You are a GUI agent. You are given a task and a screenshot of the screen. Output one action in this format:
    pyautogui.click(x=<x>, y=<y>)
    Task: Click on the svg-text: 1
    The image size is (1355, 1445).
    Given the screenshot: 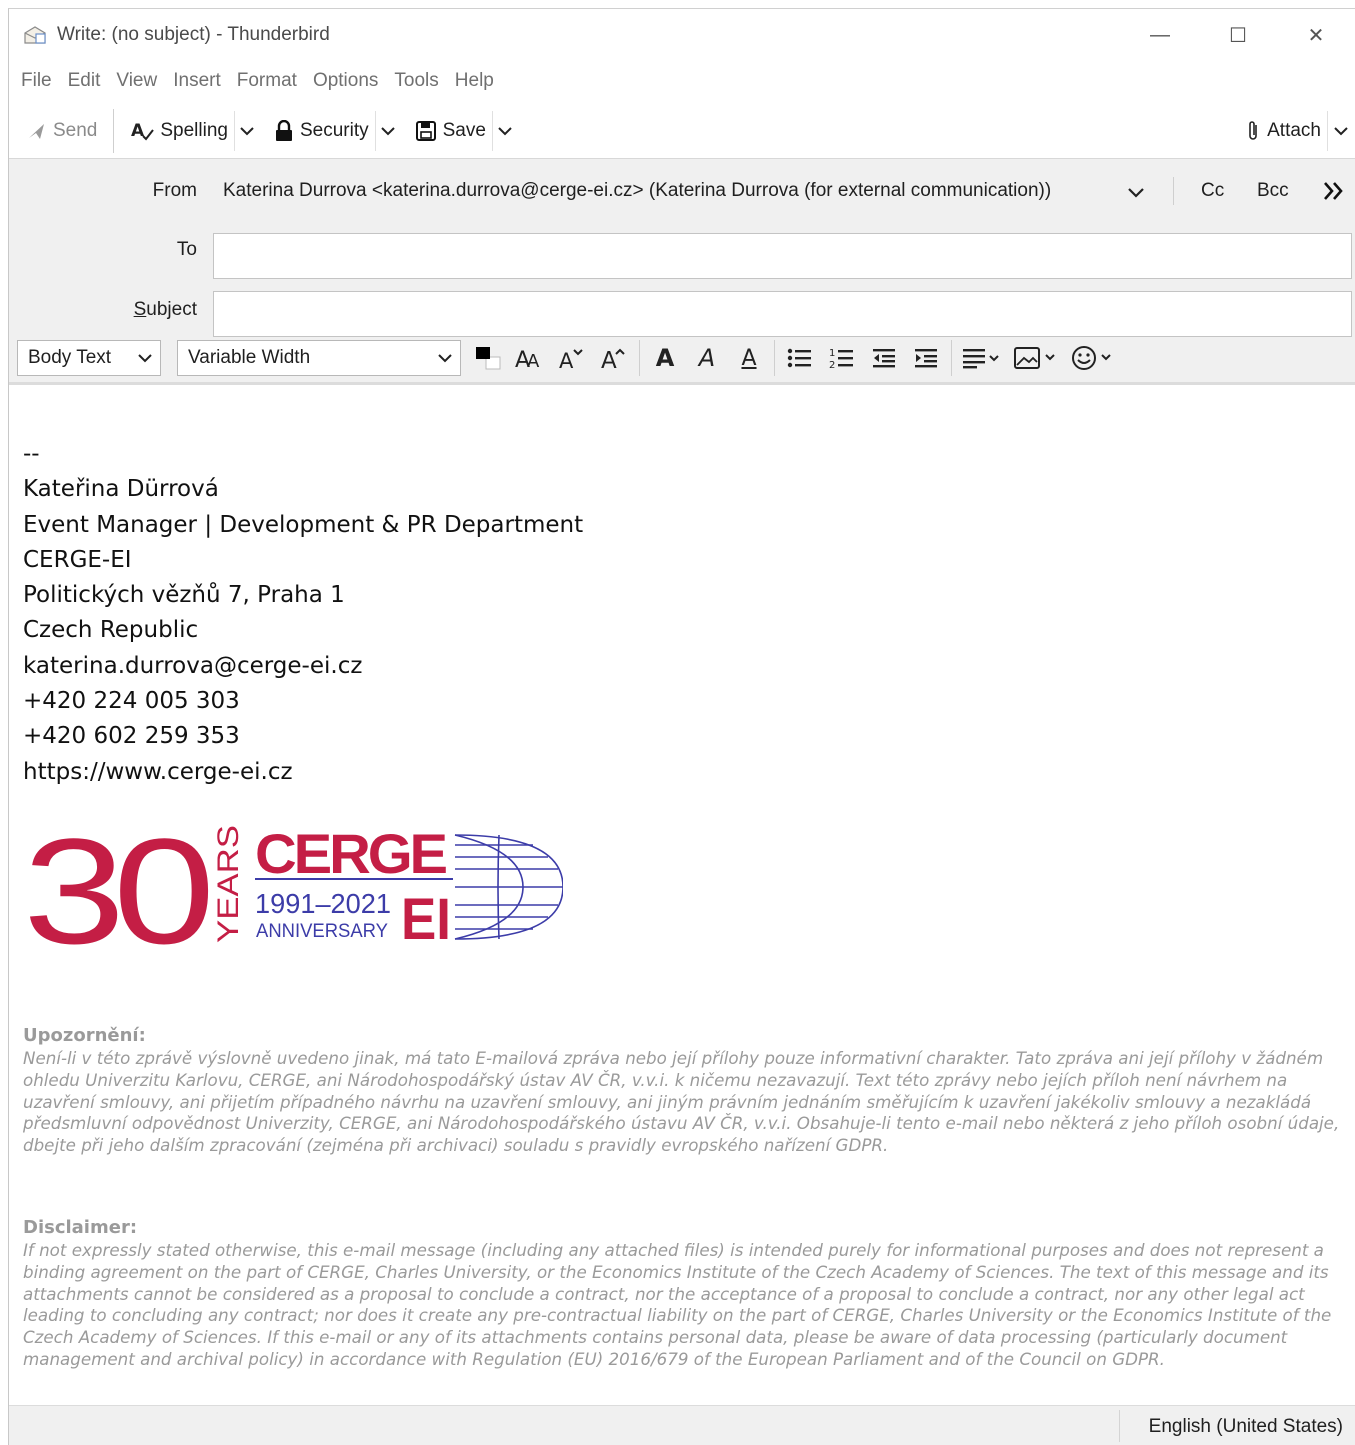 What is the action you would take?
    pyautogui.click(x=832, y=353)
    